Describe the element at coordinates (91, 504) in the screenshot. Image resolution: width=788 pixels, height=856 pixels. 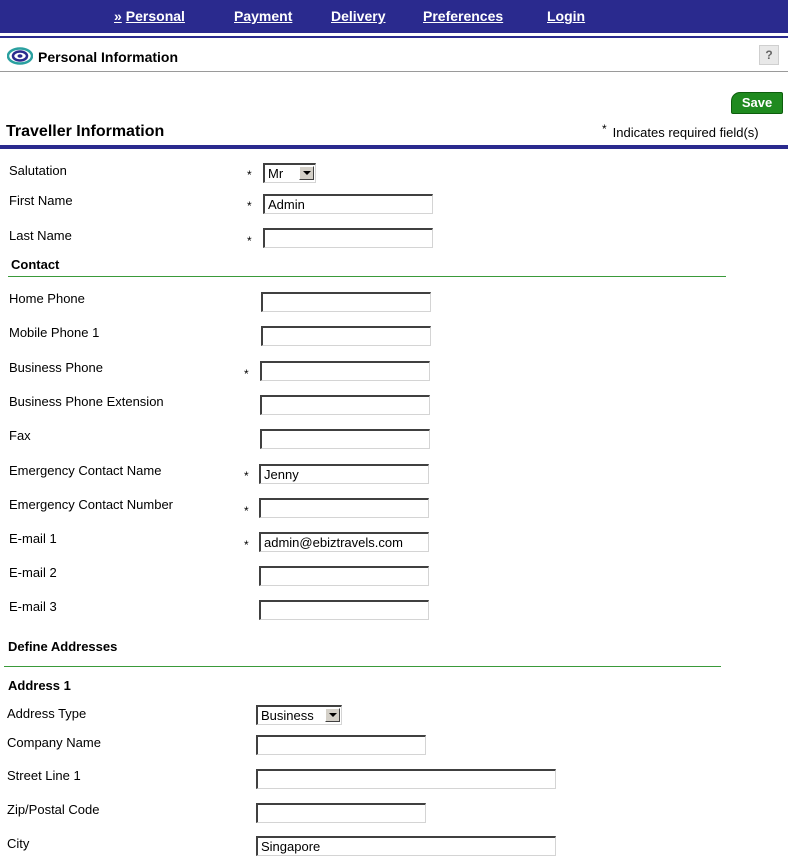
I see `emergency-number-label: Emergency Contact Number` at that location.